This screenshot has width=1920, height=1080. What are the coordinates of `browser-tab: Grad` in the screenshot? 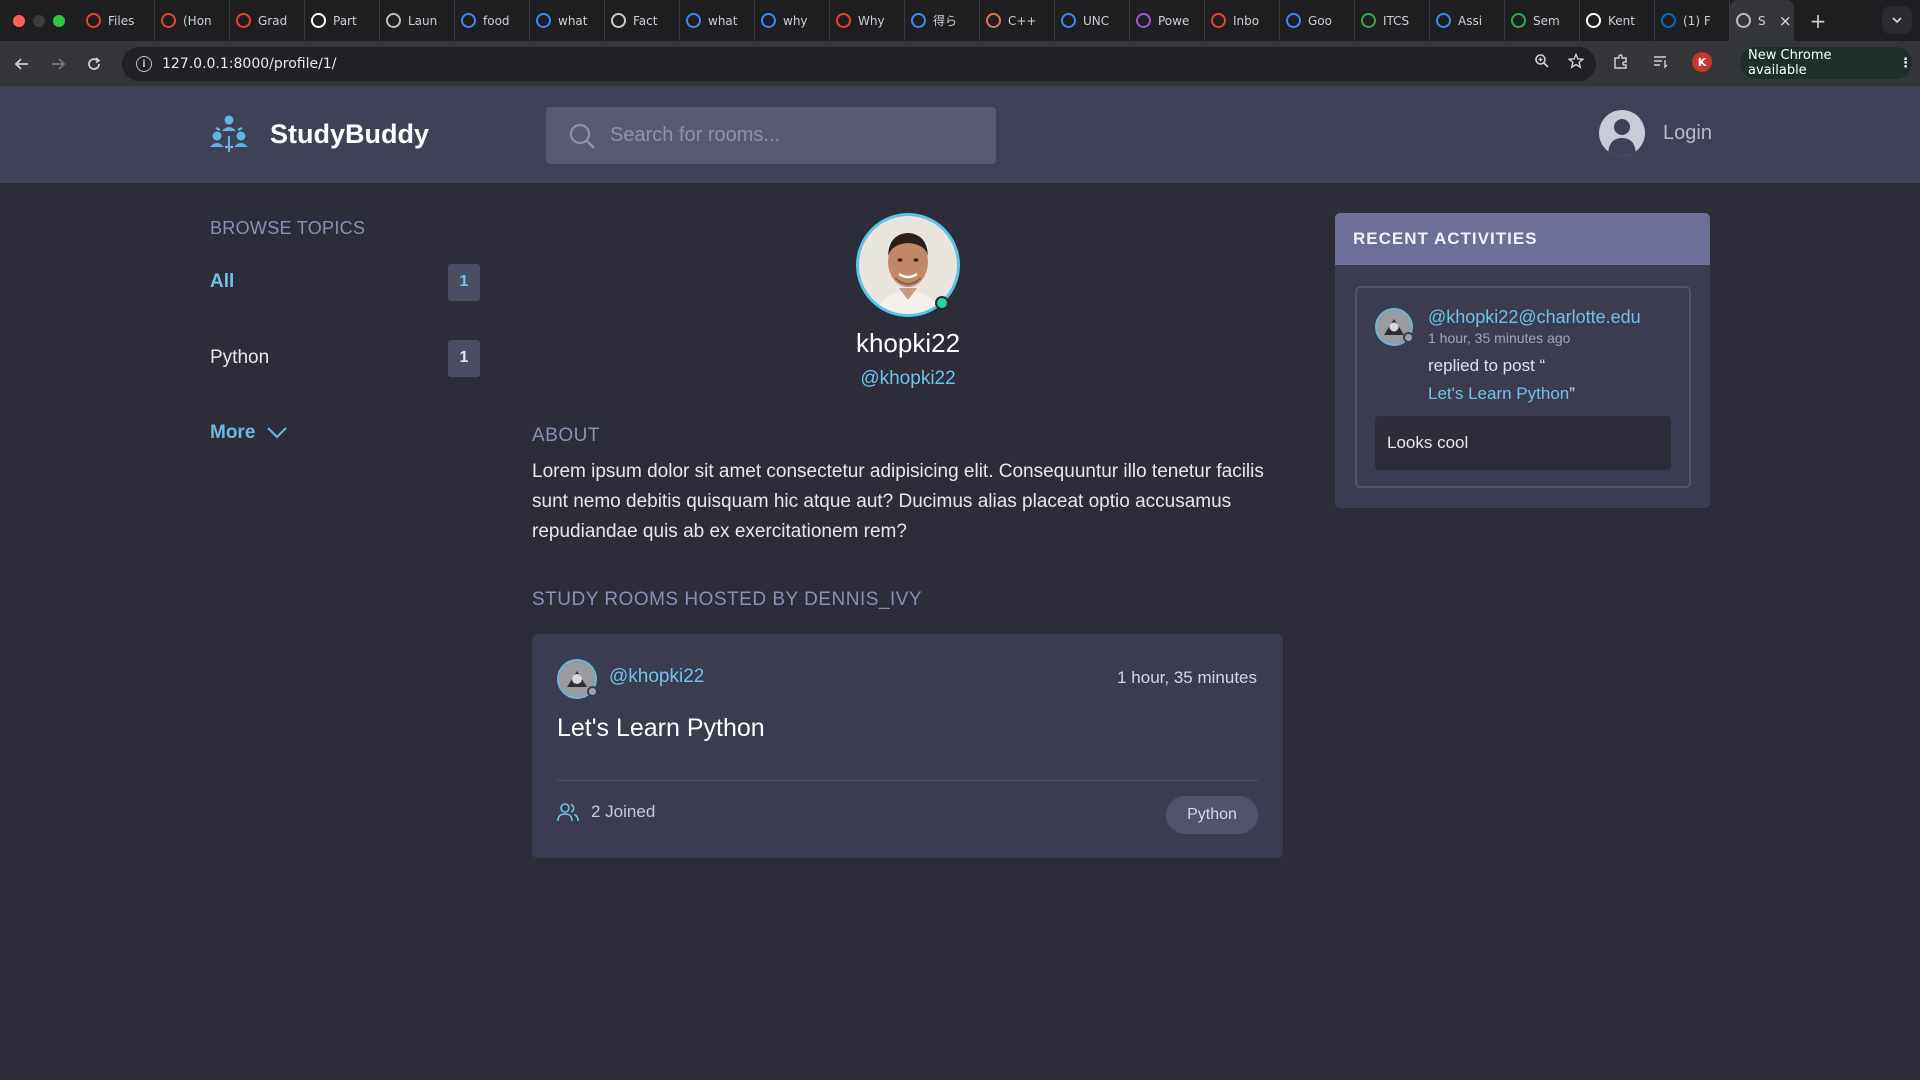 It's located at (267, 20).